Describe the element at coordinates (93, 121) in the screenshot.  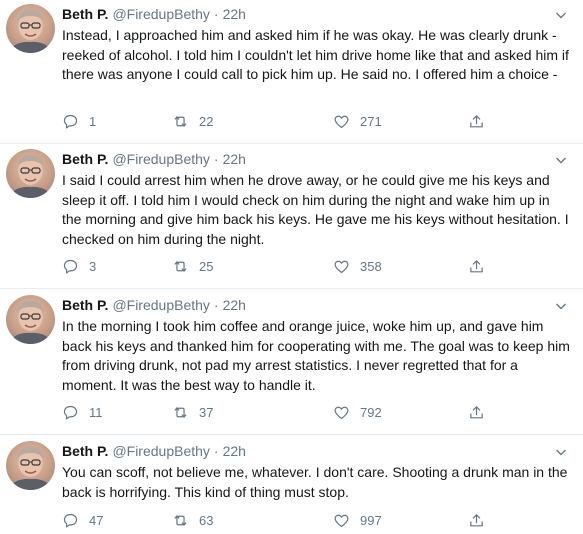
I see `reply-count: 1` at that location.